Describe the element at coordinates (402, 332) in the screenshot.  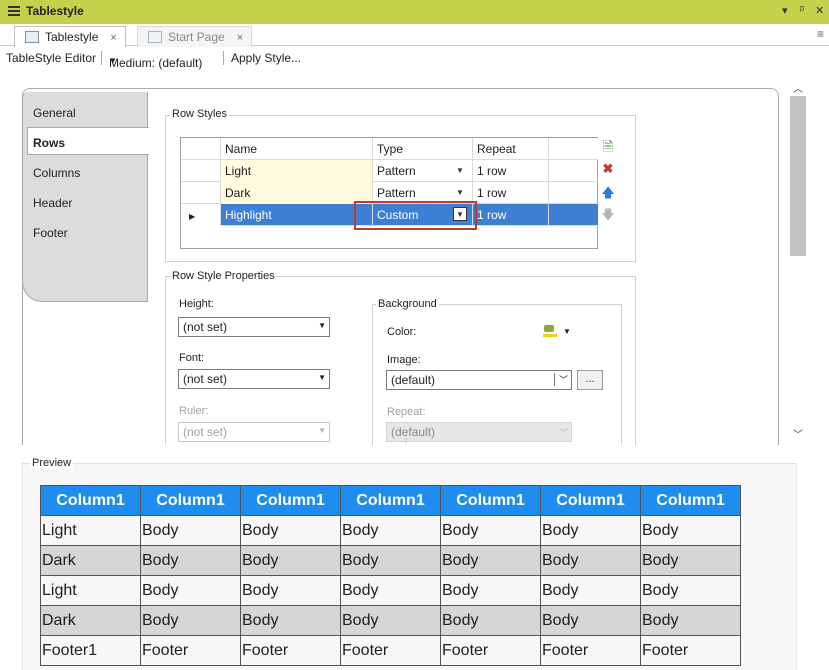
I see `color-label: Color:` at that location.